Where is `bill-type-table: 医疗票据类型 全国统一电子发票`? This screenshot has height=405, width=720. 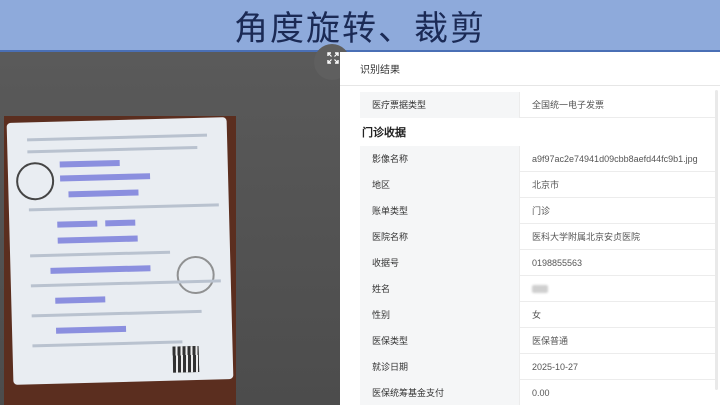
bill-type-table: 医疗票据类型 全国统一电子发票 is located at coordinates (539, 104).